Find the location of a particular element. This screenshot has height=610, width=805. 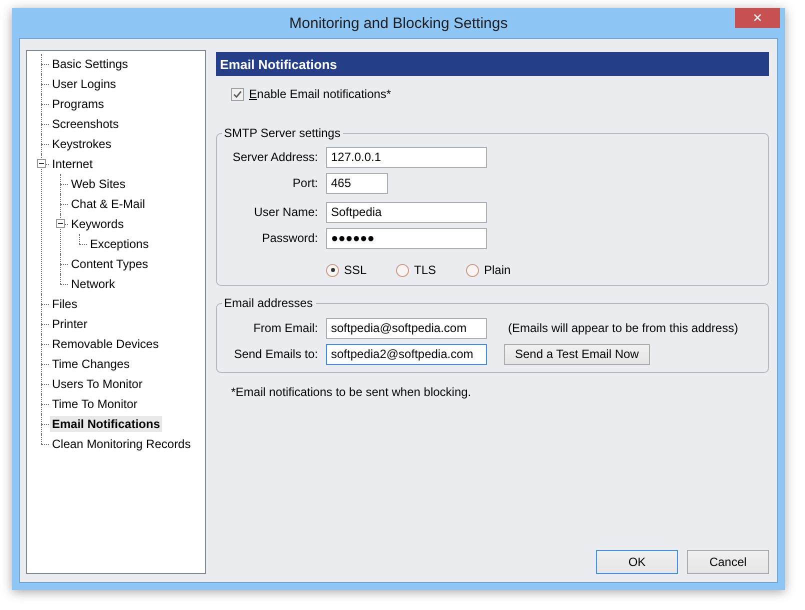

tree-item: Network is located at coordinates (93, 284).